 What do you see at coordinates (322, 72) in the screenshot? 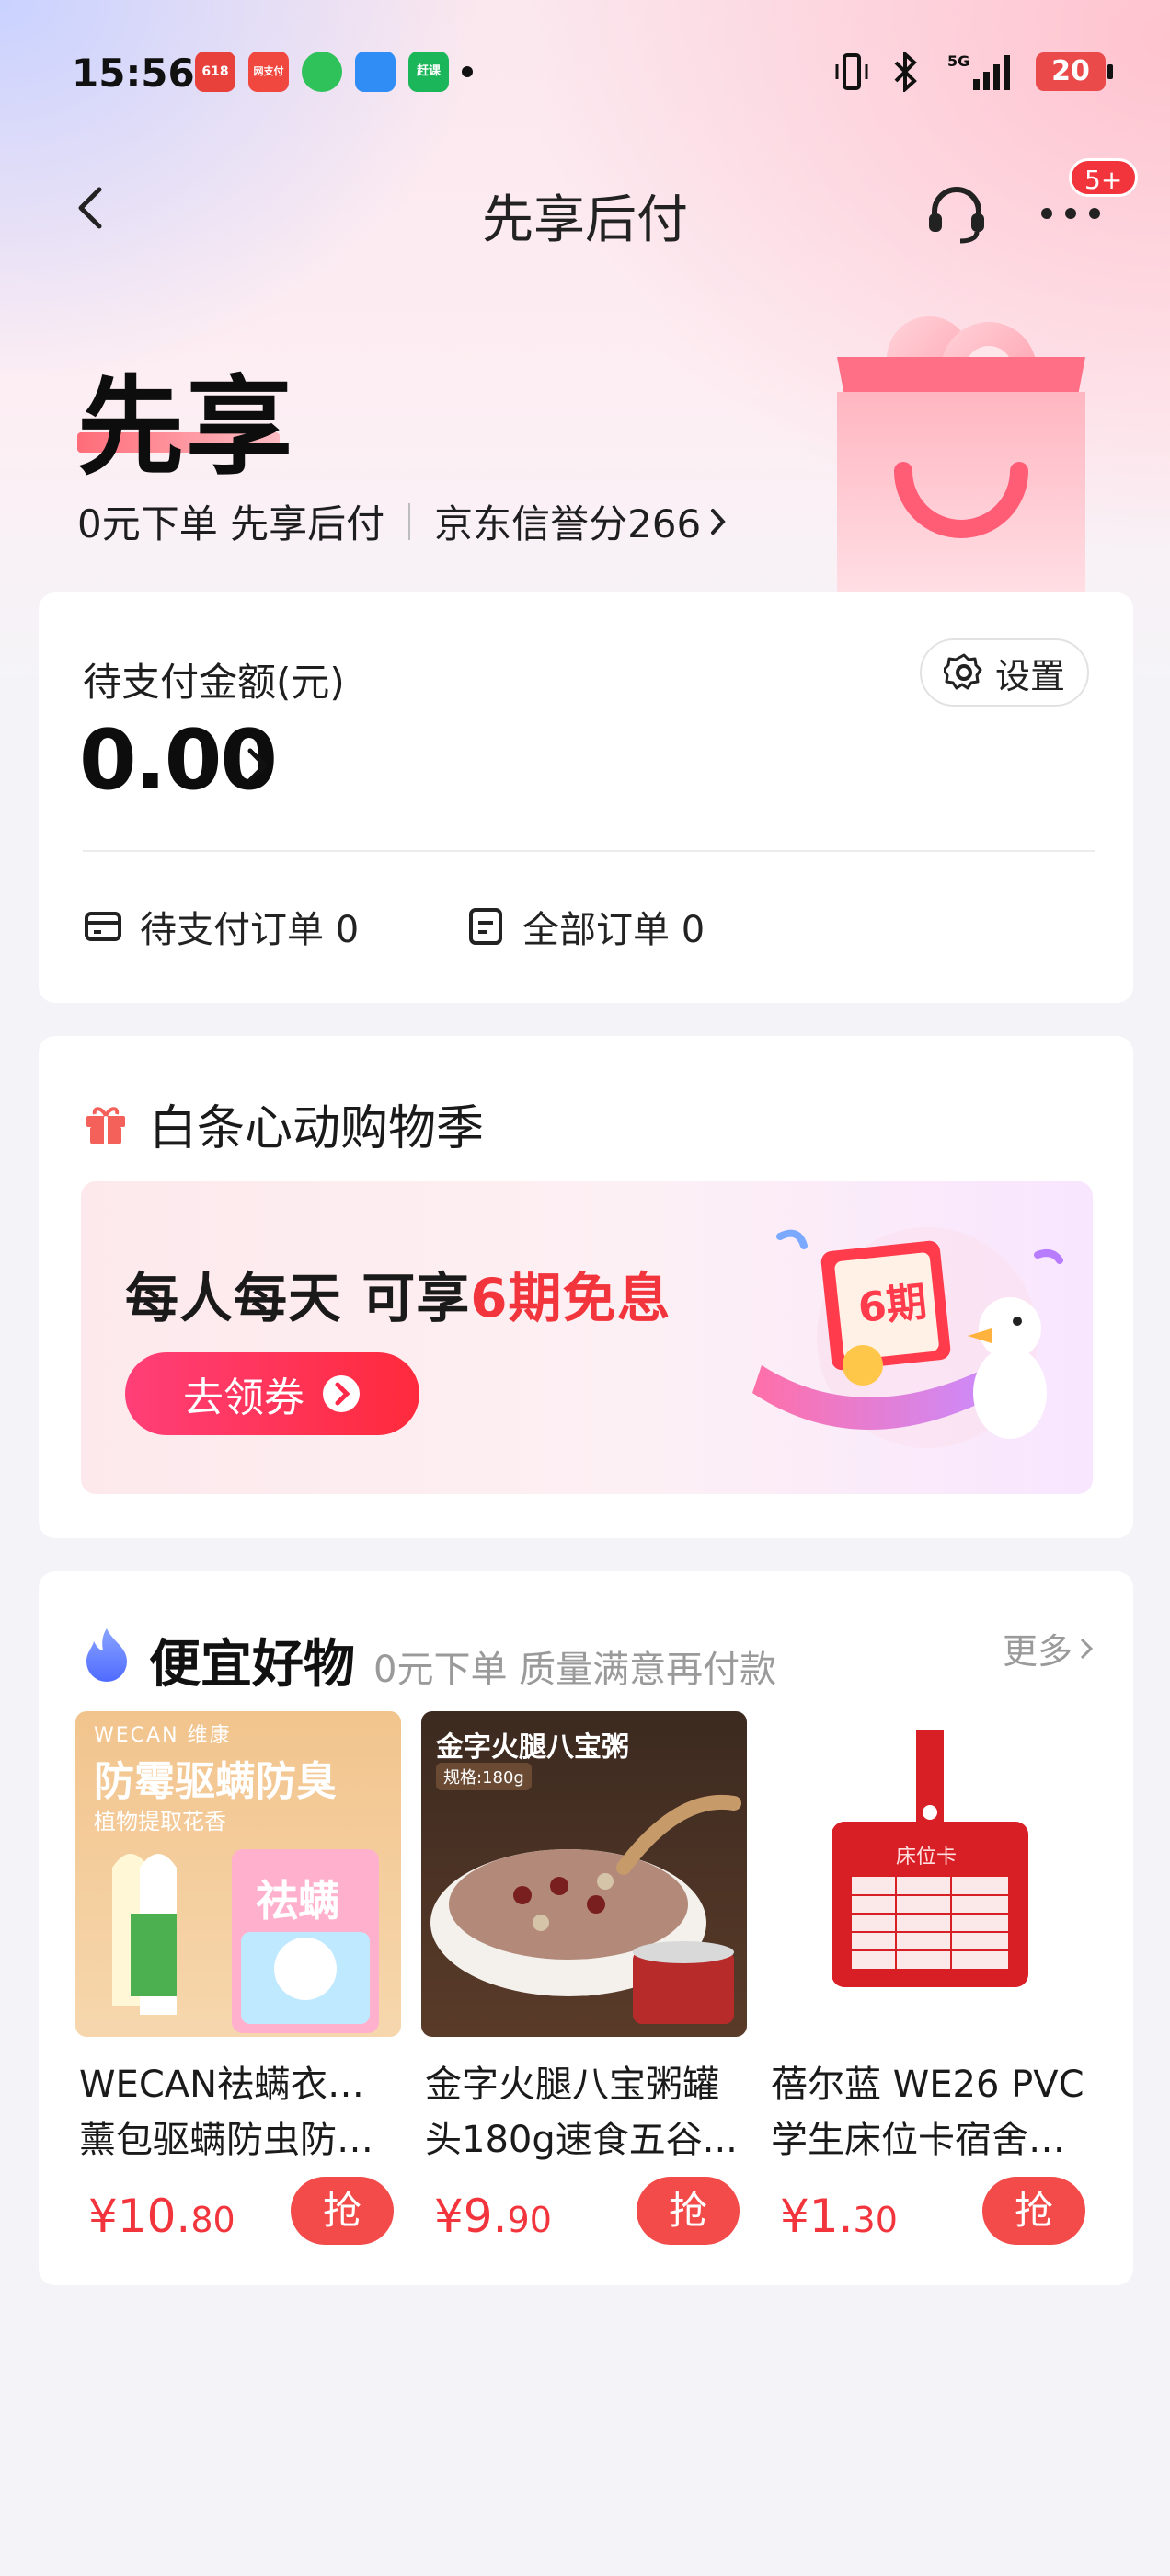
I see `chat-app-icon` at bounding box center [322, 72].